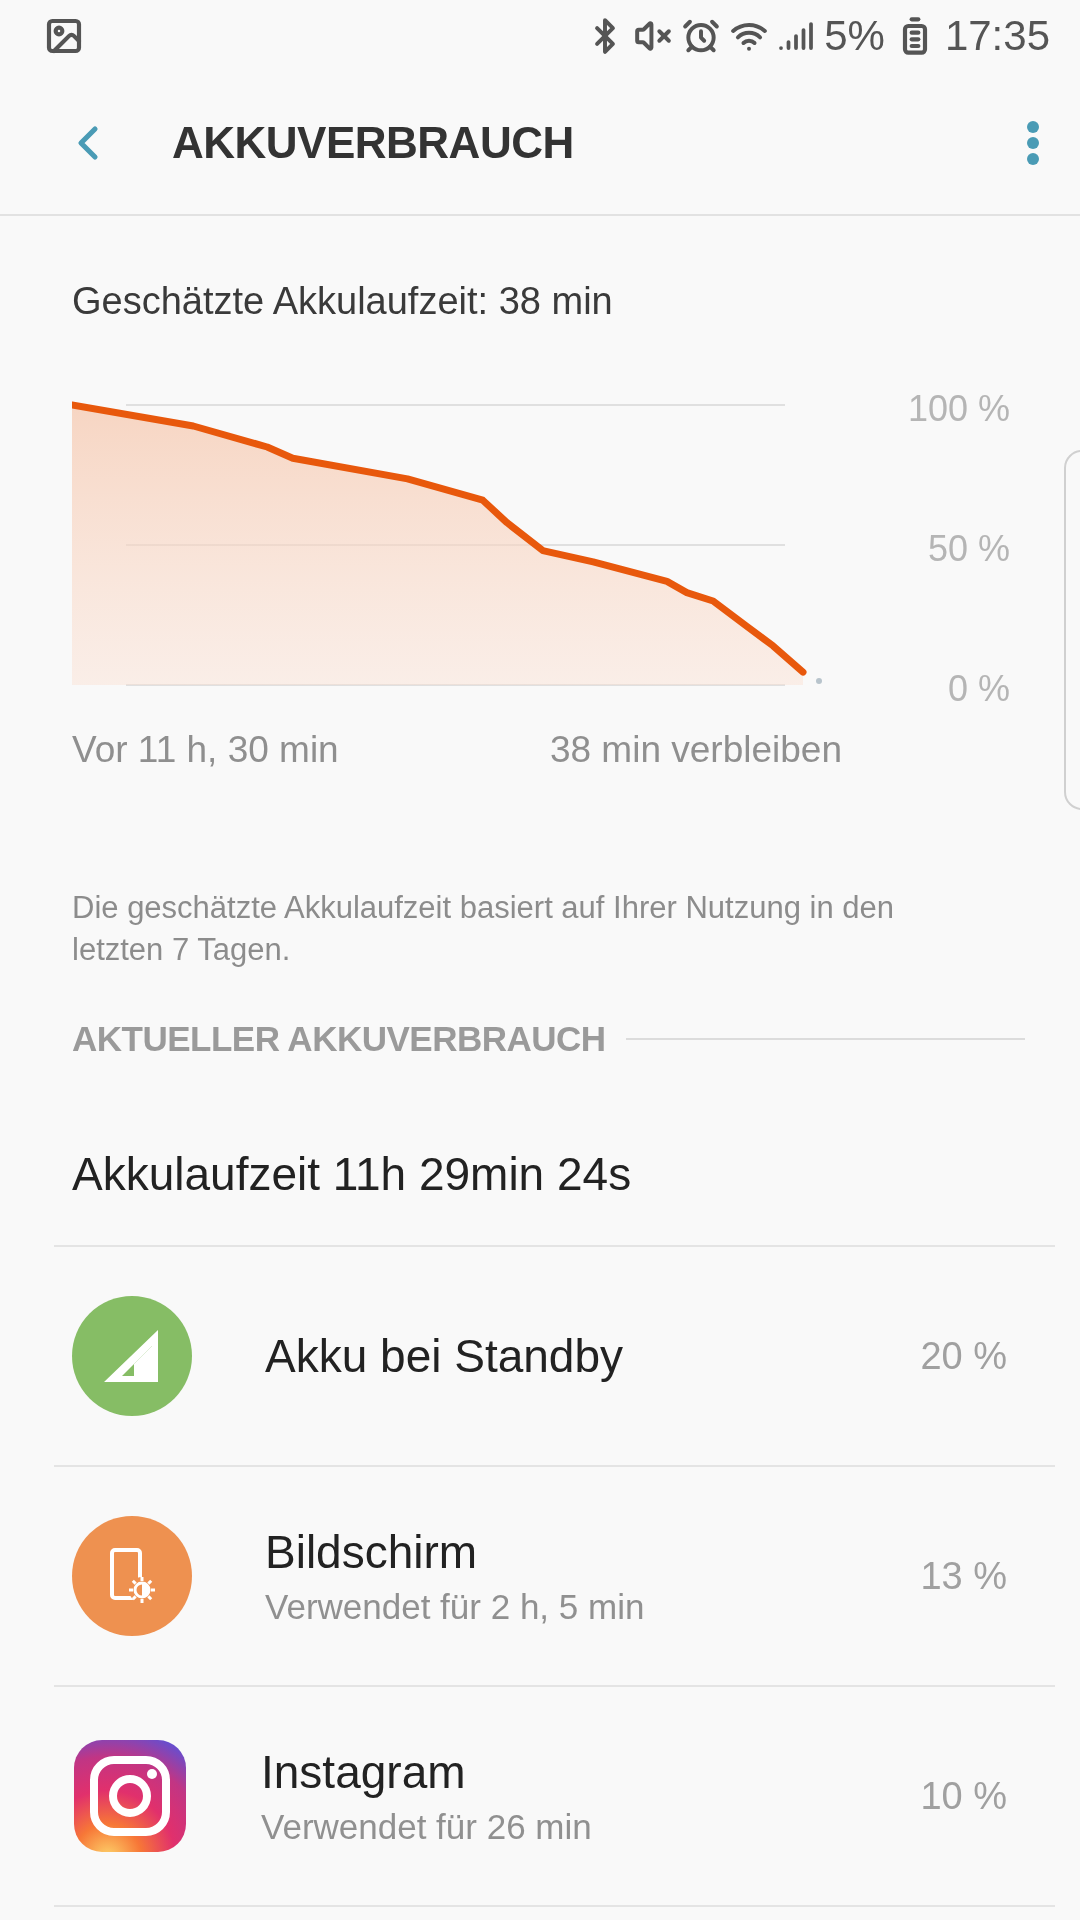 The image size is (1080, 1920). Describe the element at coordinates (854, 36) in the screenshot. I see `battery-percent: 5%` at that location.